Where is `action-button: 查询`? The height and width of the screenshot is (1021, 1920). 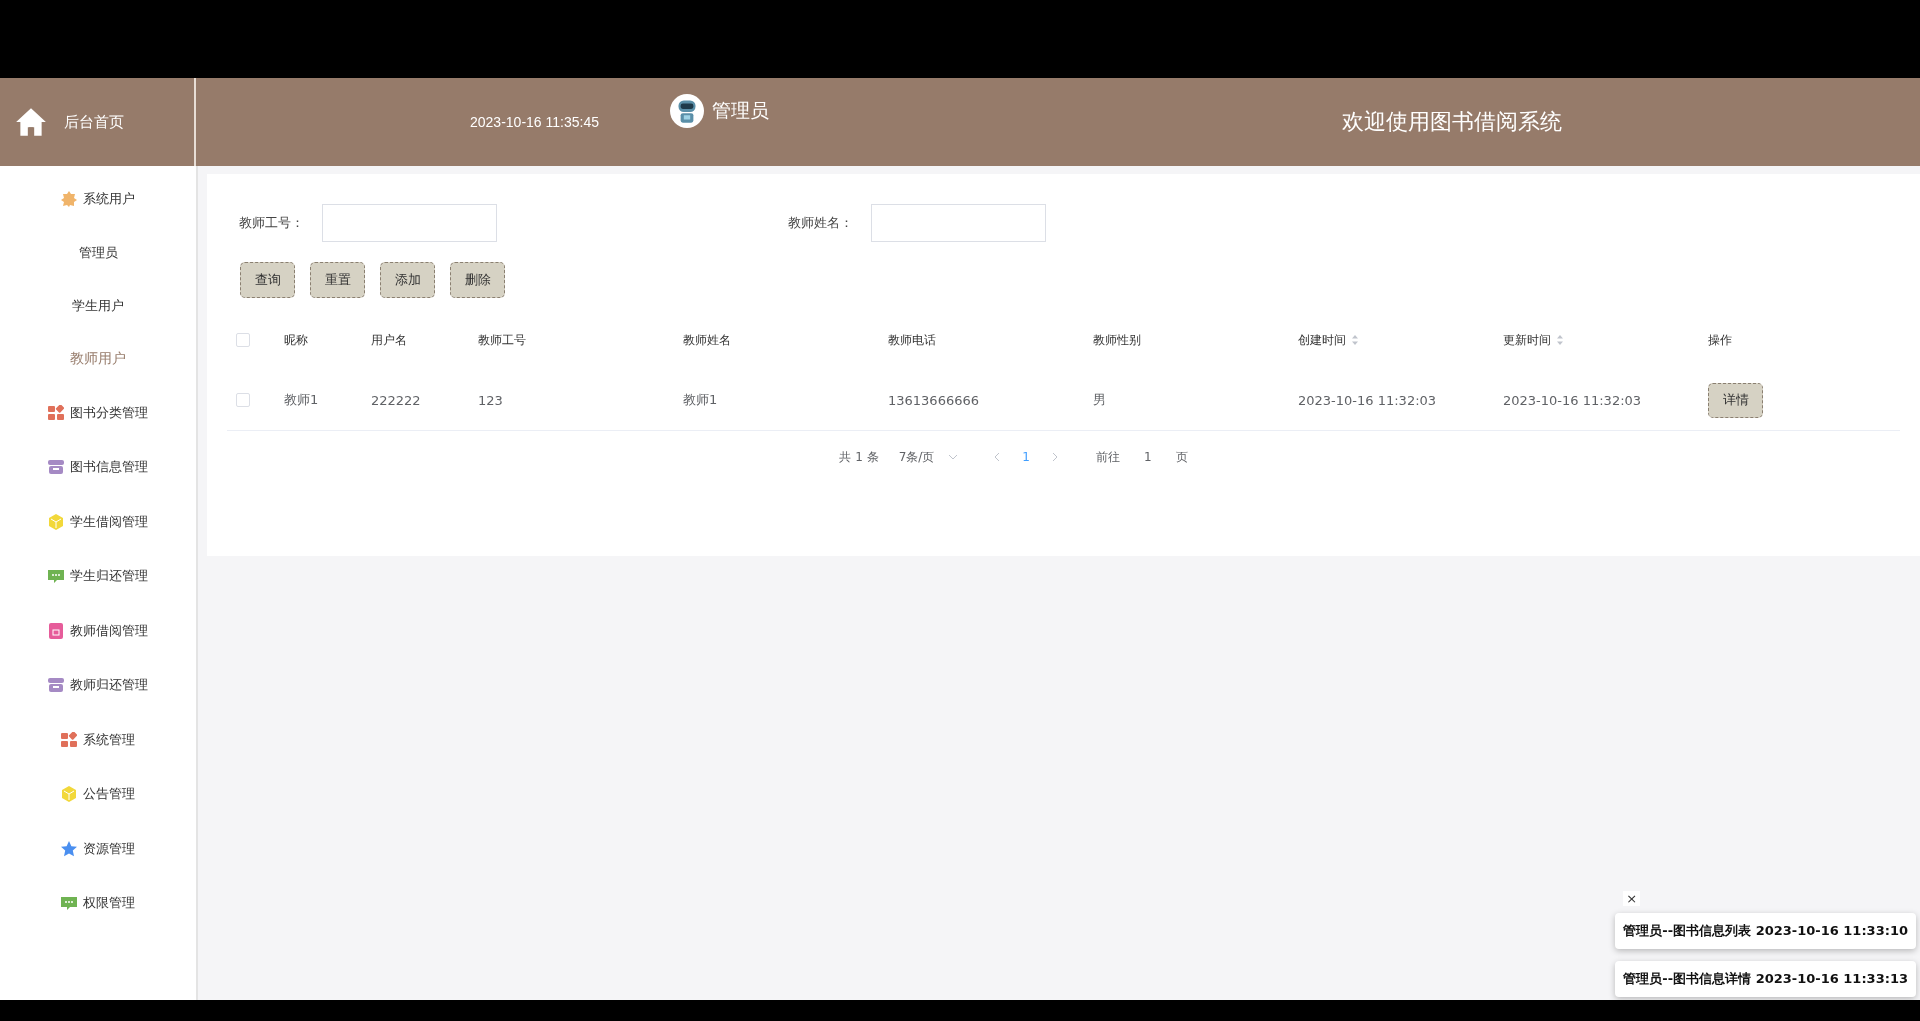
action-button: 查询 is located at coordinates (267, 280).